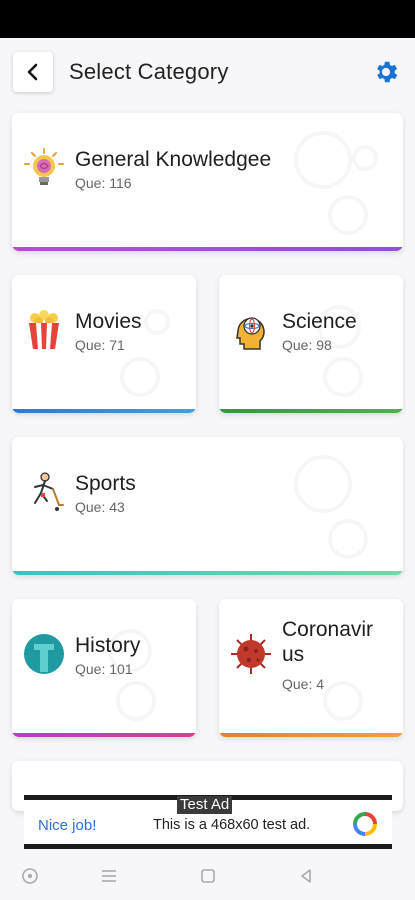 The height and width of the screenshot is (900, 415). I want to click on status-bar, so click(207, 19).